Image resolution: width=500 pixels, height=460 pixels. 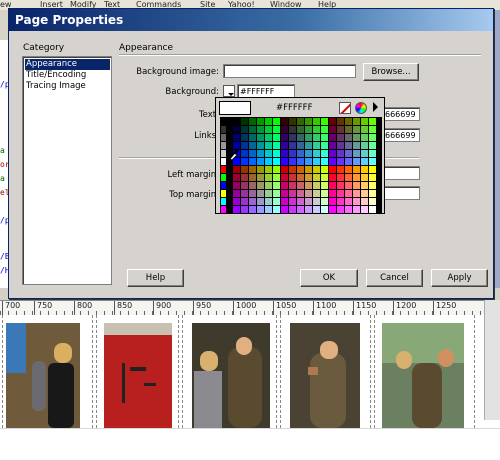 I want to click on category-item-title-encoding: Title/Encoding, so click(x=67, y=75).